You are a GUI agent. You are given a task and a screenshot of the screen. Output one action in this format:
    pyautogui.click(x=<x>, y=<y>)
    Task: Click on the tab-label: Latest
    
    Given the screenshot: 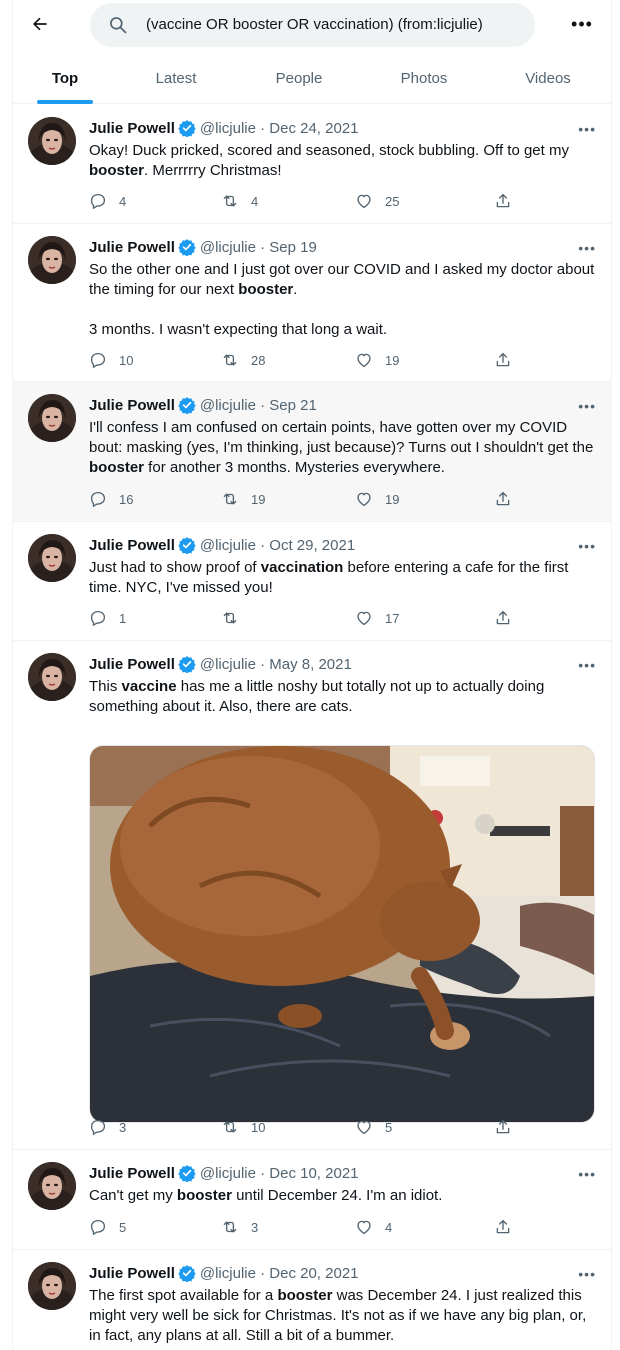 What is the action you would take?
    pyautogui.click(x=176, y=78)
    